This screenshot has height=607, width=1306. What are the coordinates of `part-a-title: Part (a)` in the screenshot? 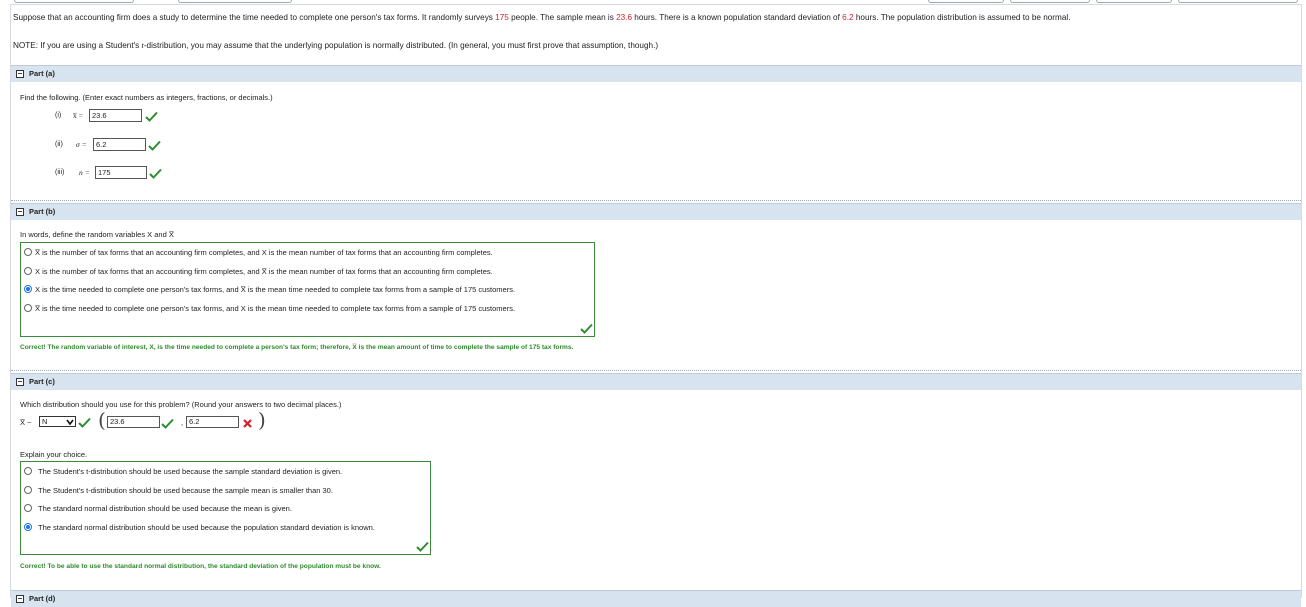 It's located at (42, 73).